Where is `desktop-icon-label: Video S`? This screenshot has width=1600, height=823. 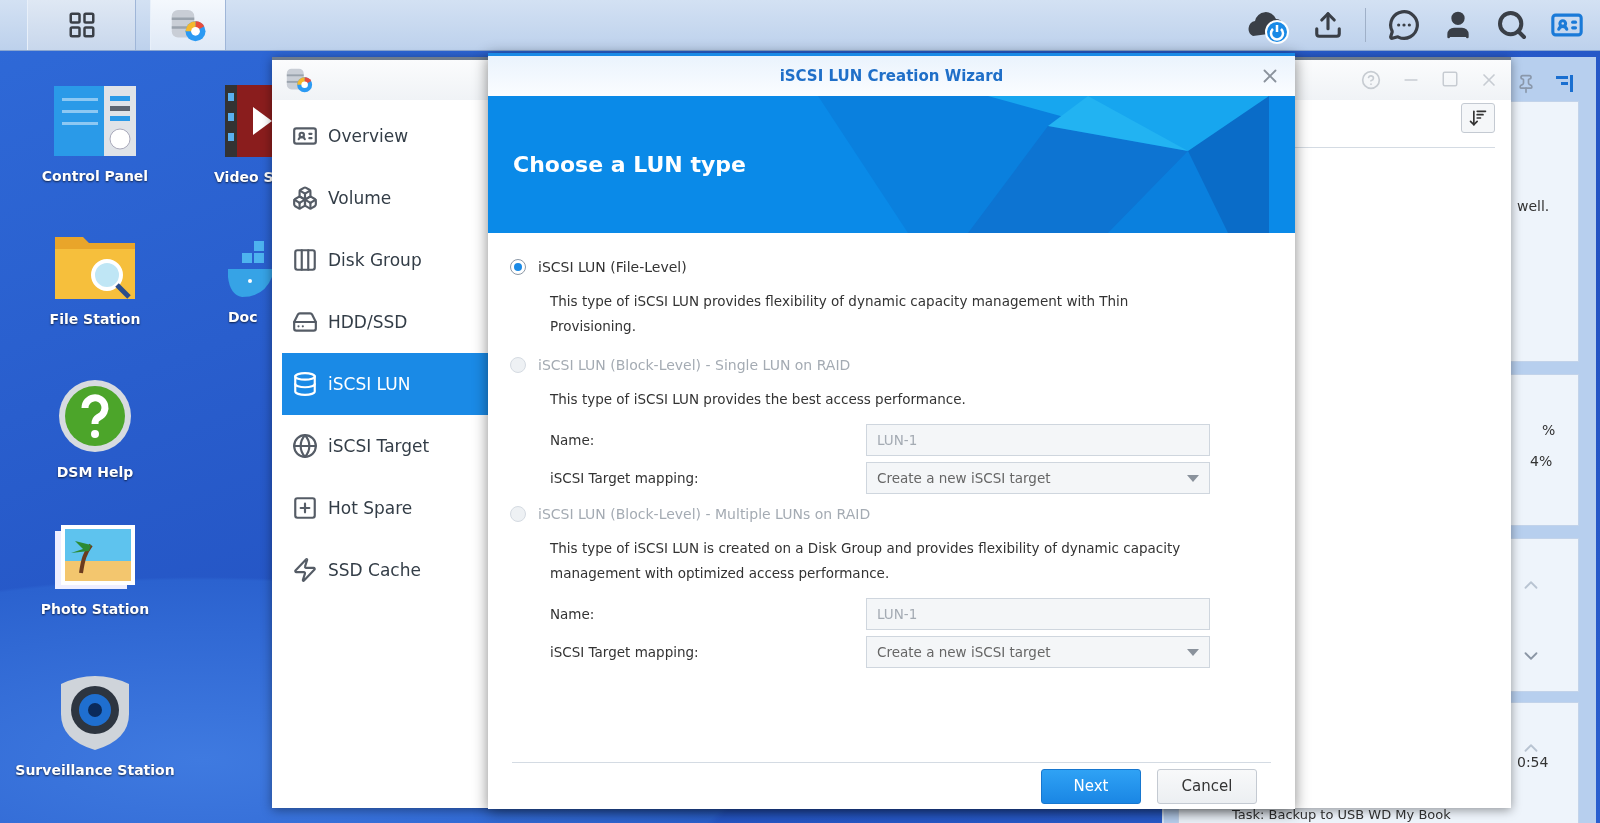 desktop-icon-label: Video S is located at coordinates (244, 177).